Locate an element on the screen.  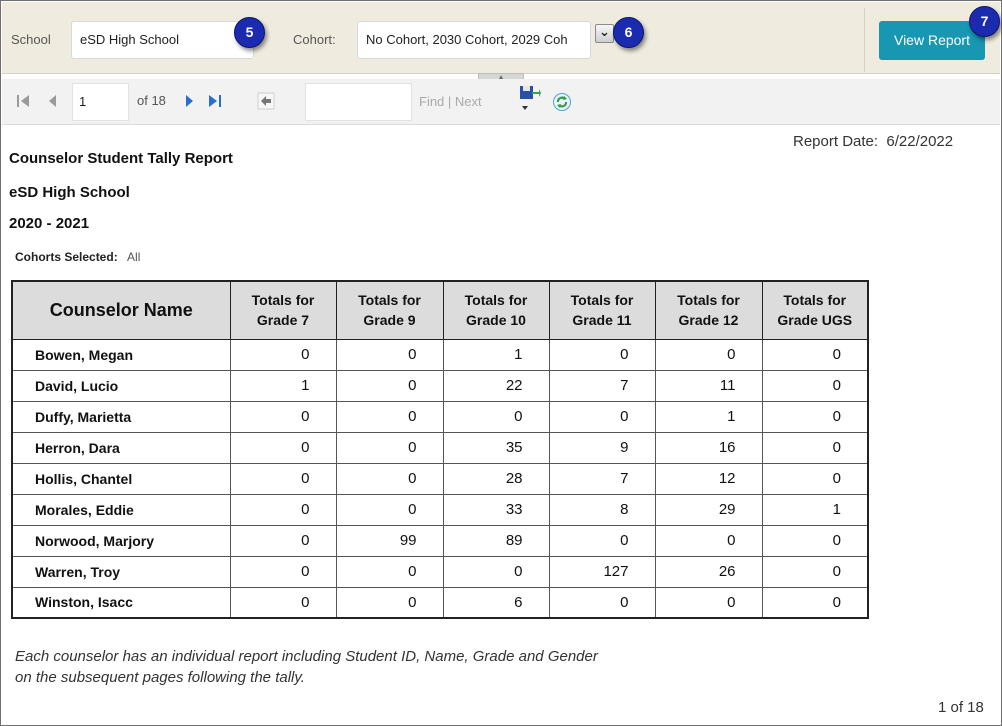
table-row: Morales, Eddie 0 0 33 8 29 1 is located at coordinates (440, 509).